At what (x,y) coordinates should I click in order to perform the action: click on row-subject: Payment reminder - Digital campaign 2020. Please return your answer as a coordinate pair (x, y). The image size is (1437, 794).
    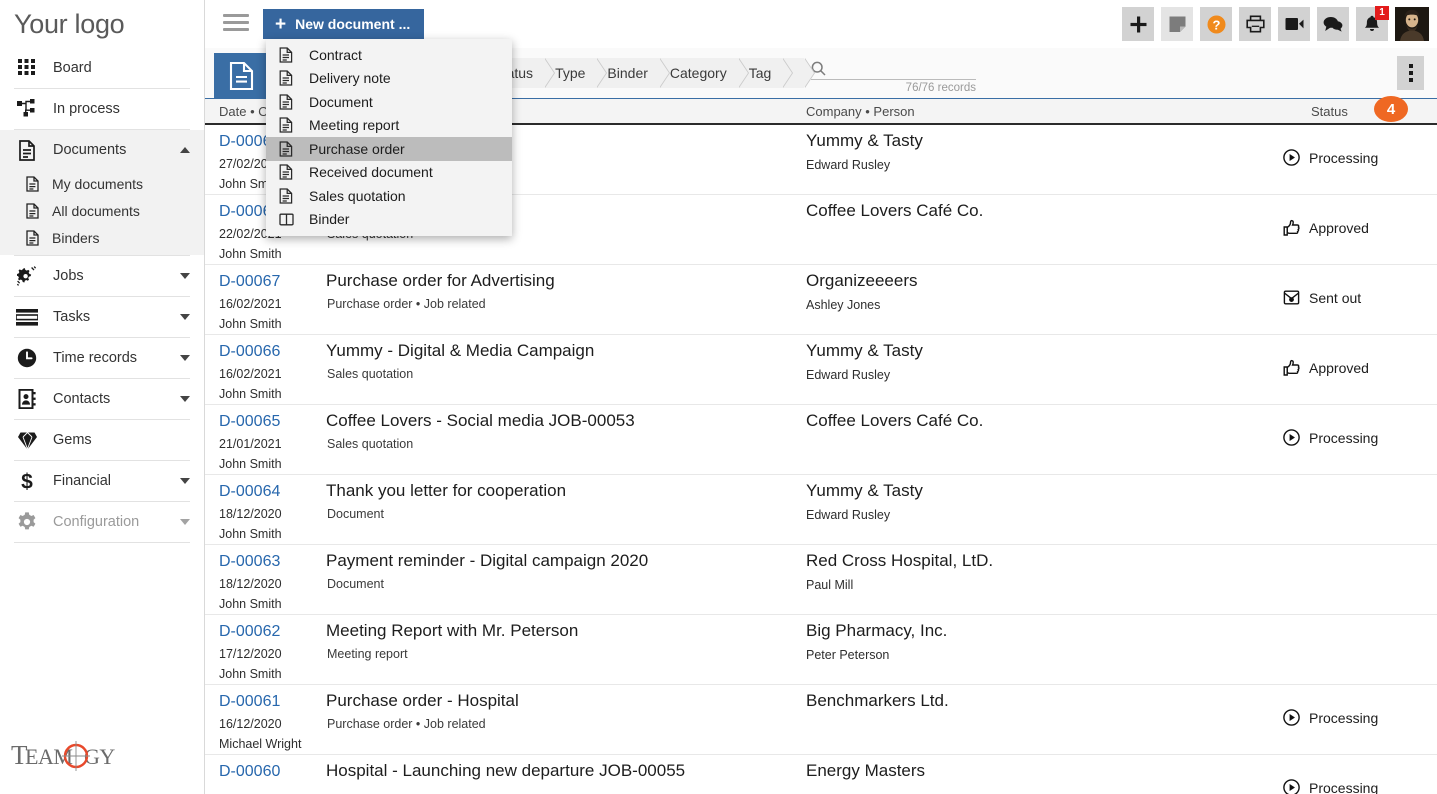
    Looking at the image, I should click on (487, 561).